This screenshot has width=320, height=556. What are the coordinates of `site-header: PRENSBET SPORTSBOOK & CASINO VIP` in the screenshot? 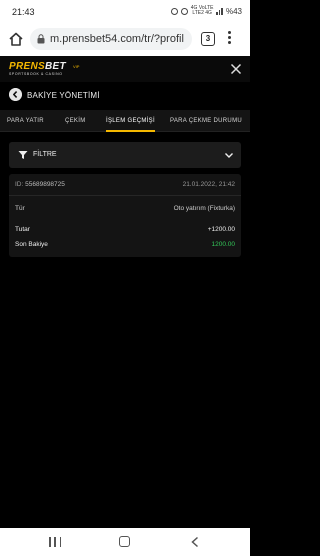 It's located at (125, 69).